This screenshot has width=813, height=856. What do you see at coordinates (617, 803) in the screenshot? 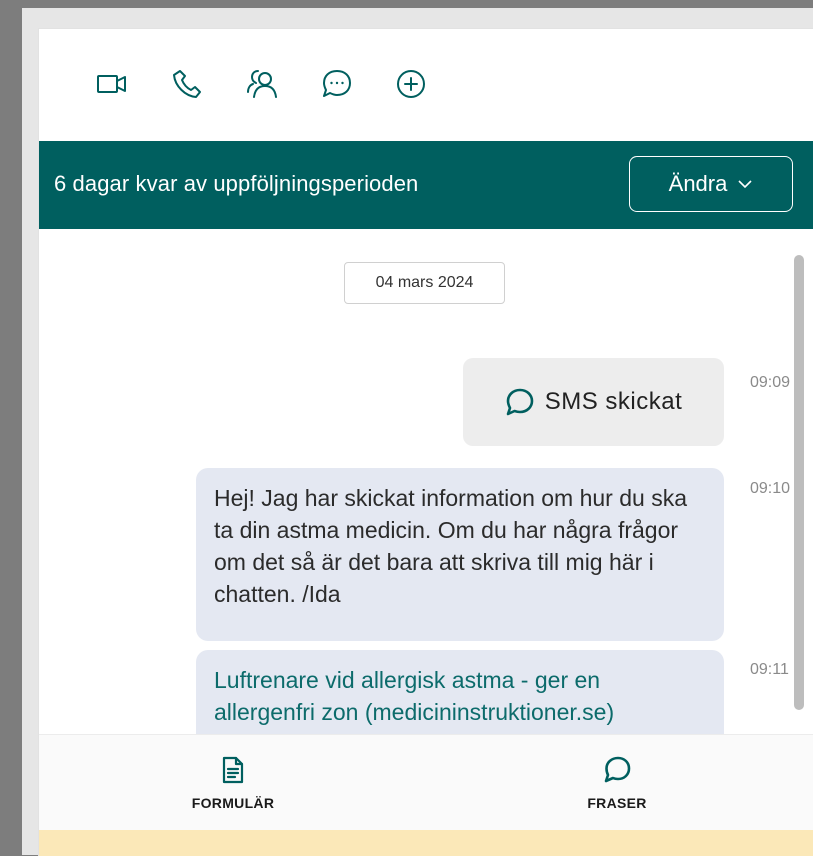
I see `nav-fraser-label: FRASER` at bounding box center [617, 803].